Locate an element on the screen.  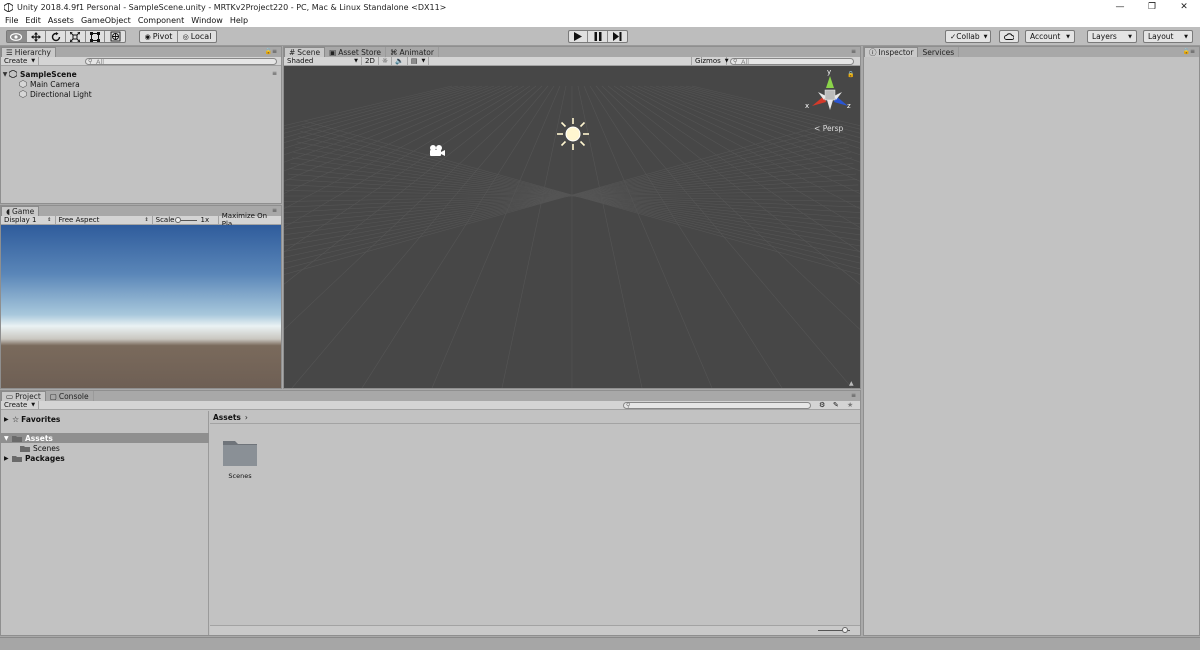
menu-assets: Assets is located at coordinates (61, 20).